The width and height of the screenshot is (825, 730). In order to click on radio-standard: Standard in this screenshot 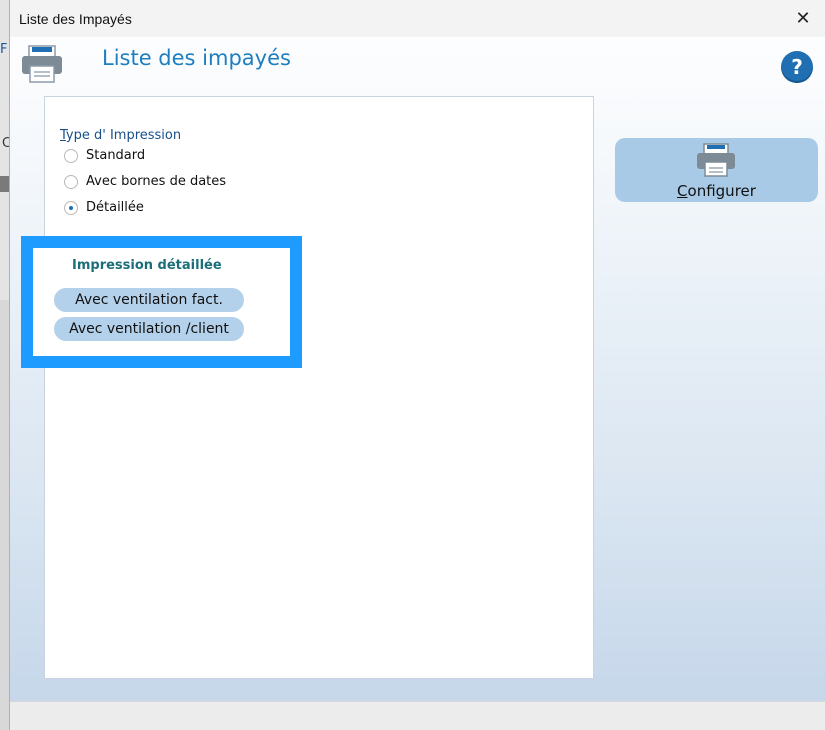, I will do `click(104, 155)`.